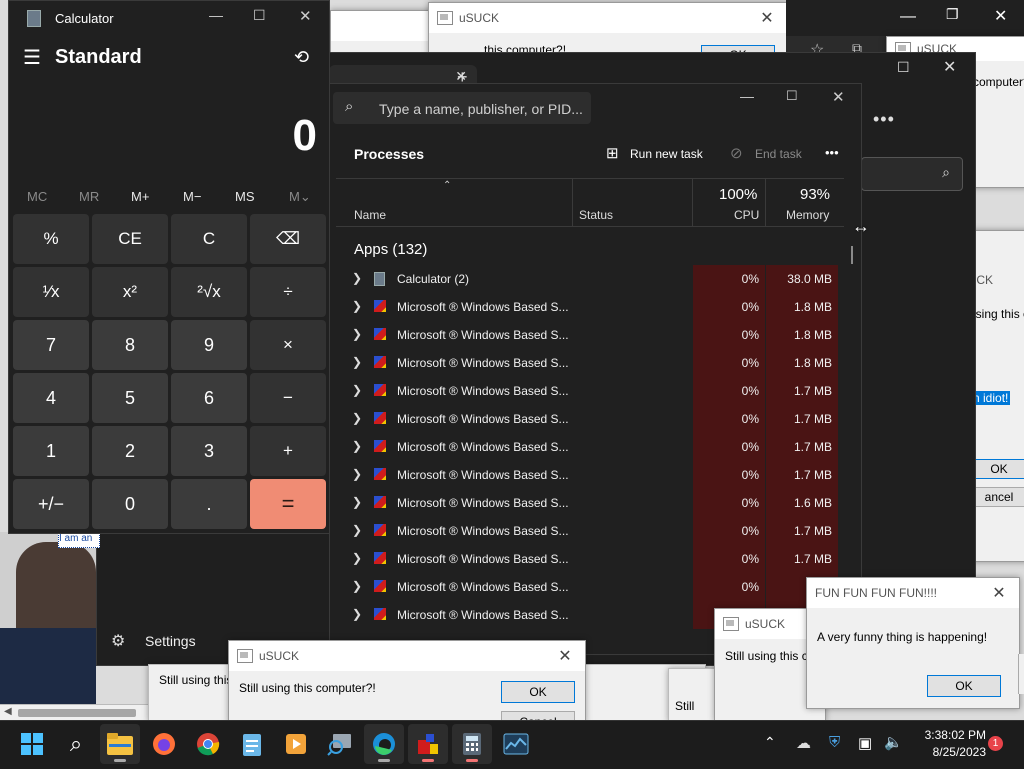  I want to click on taskbar-calculator, so click(472, 744).